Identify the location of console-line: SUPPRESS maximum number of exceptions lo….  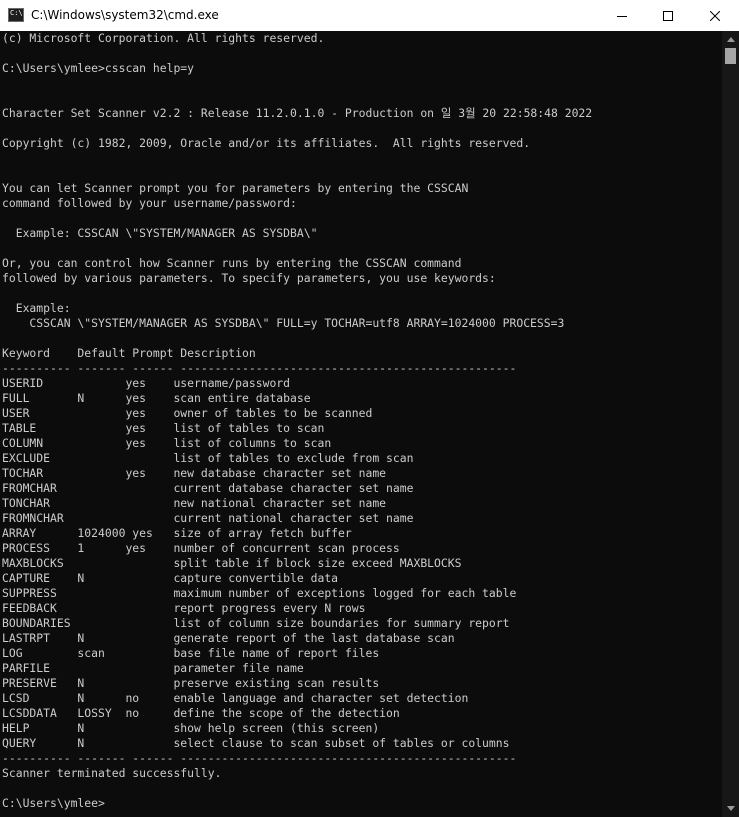
(259, 593).